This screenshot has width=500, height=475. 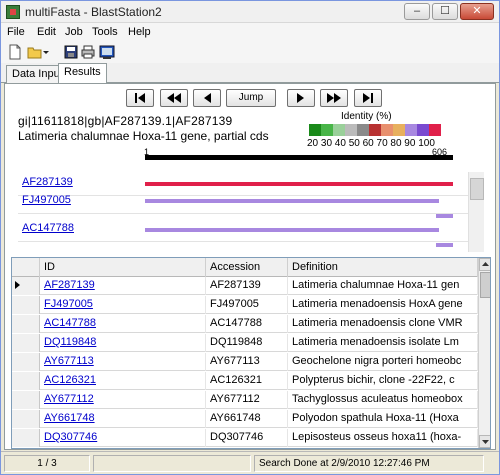 I want to click on row-definition: Lepisosteus osseus hoxa11 (hoxa-, so click(x=383, y=438).